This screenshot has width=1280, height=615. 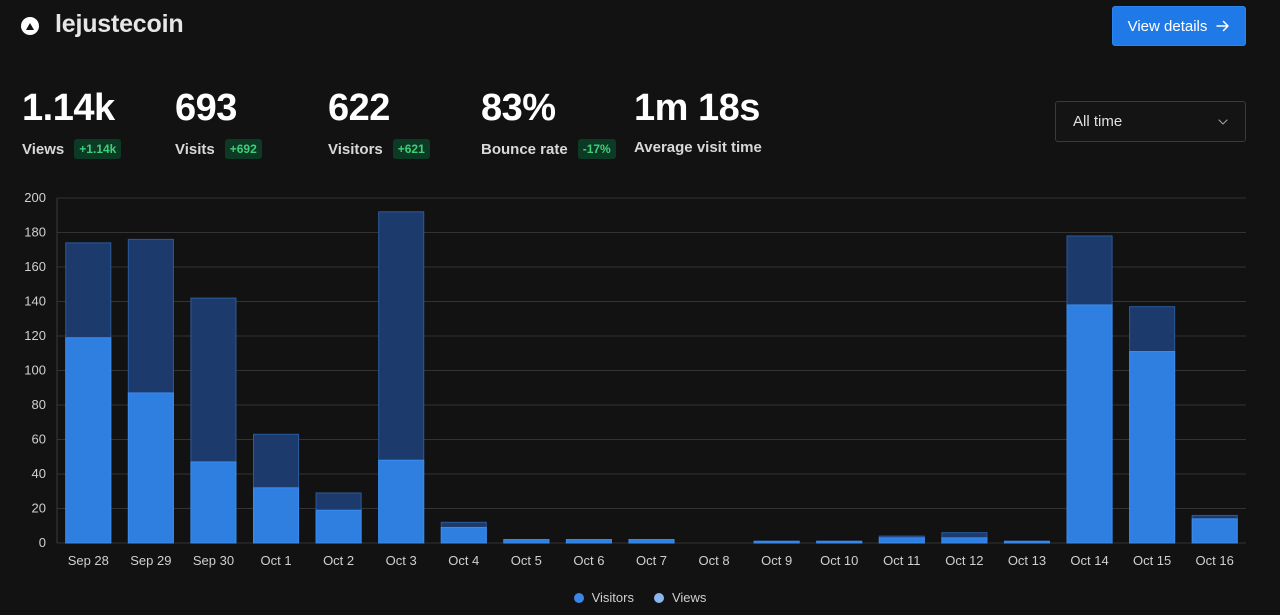 What do you see at coordinates (714, 560) in the screenshot?
I see `x-tick-label: Oct 8` at bounding box center [714, 560].